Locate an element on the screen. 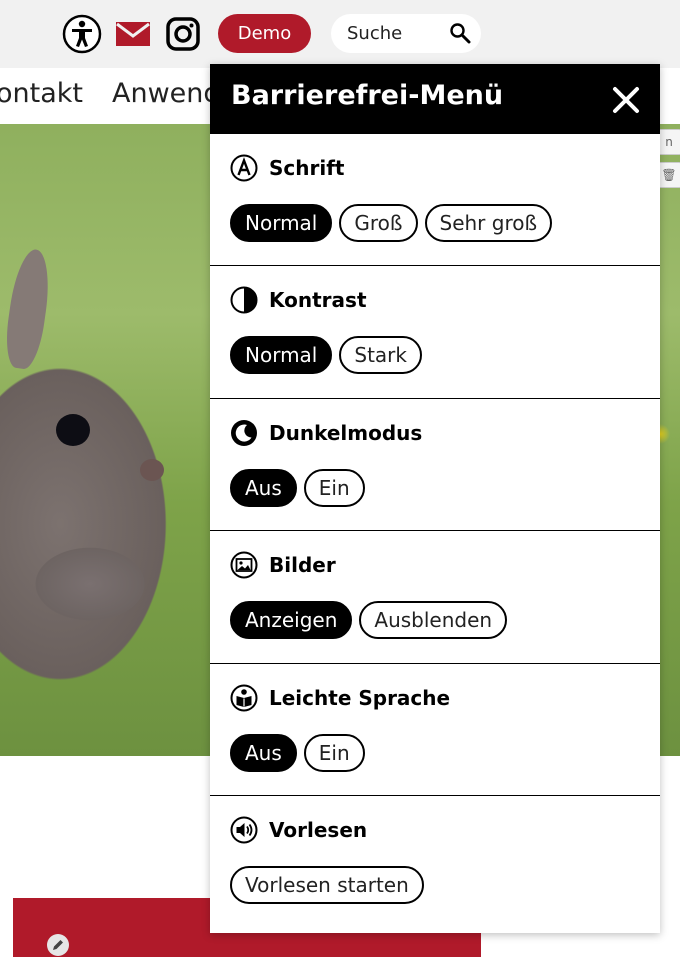 Image resolution: width=680 pixels, height=957 pixels. speaker-icon is located at coordinates (244, 830).